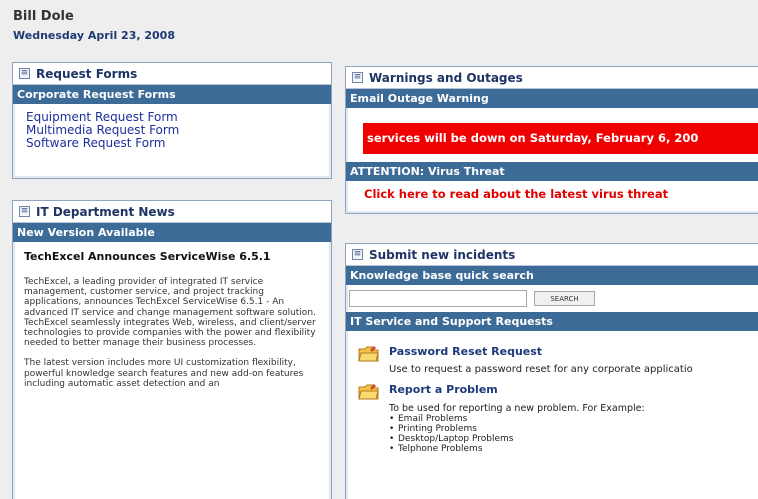 This screenshot has width=758, height=499. I want to click on kb-search-row: SEARCH, so click(552, 298).